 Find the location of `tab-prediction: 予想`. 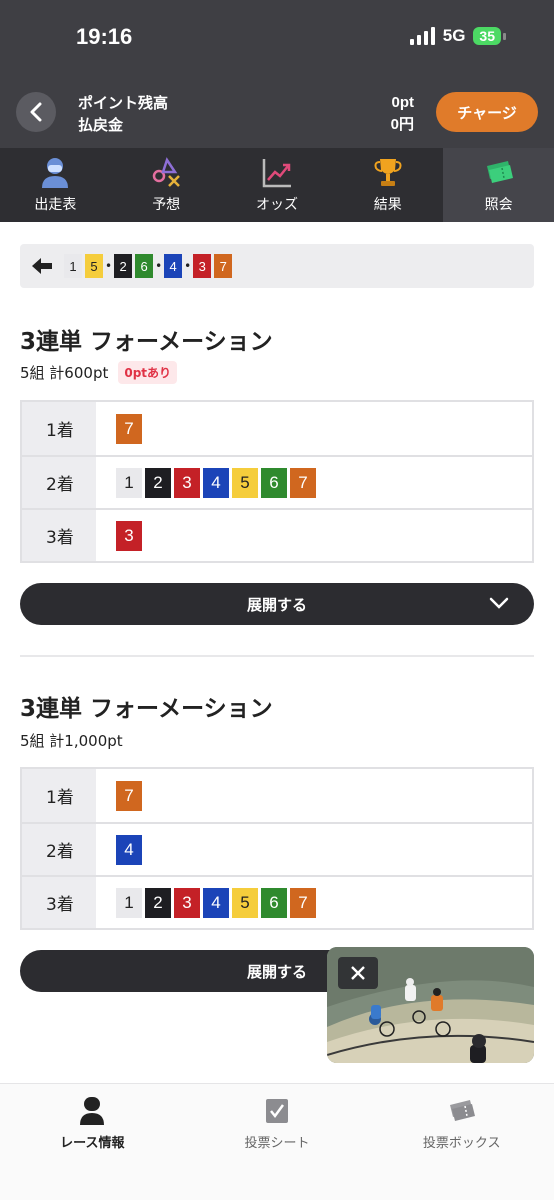

tab-prediction: 予想 is located at coordinates (166, 185).